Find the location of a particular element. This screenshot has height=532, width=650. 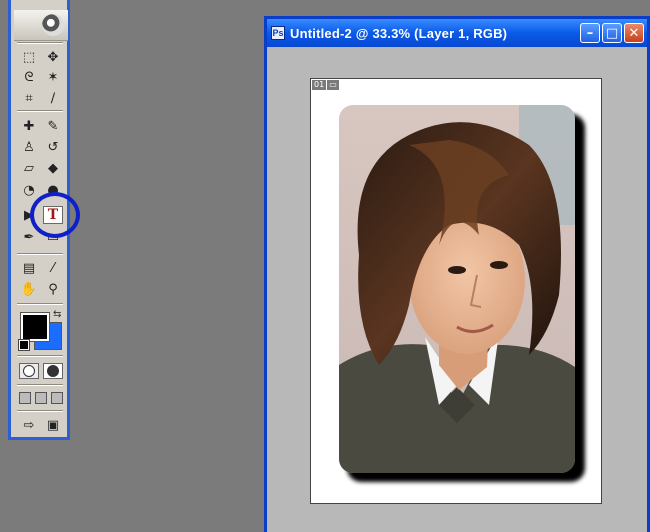

brush-tool-glyph: ✎ is located at coordinates (53, 126).